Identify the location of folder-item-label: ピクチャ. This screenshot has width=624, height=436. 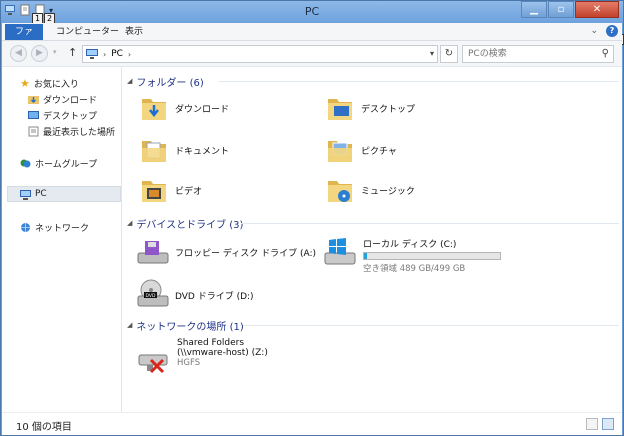
(379, 151).